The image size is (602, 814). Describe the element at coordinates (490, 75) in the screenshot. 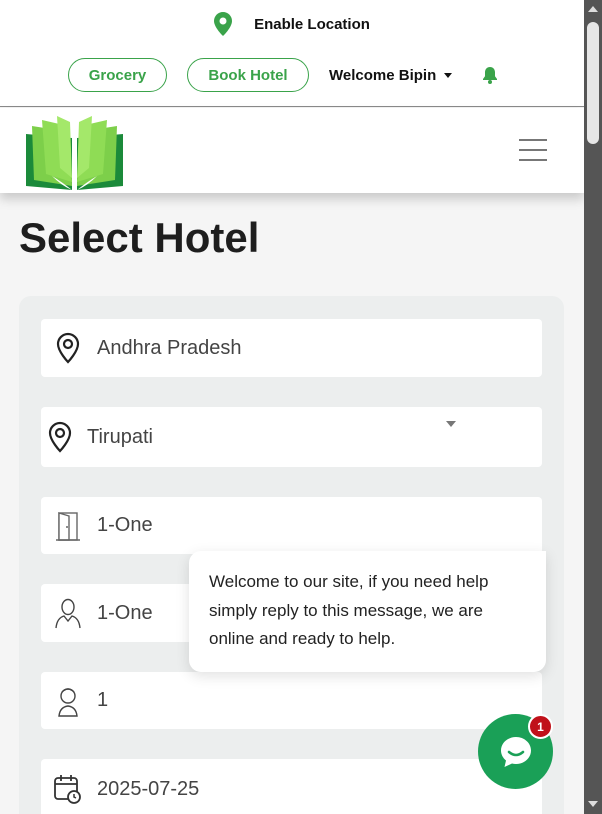

I see `bell-icon` at that location.